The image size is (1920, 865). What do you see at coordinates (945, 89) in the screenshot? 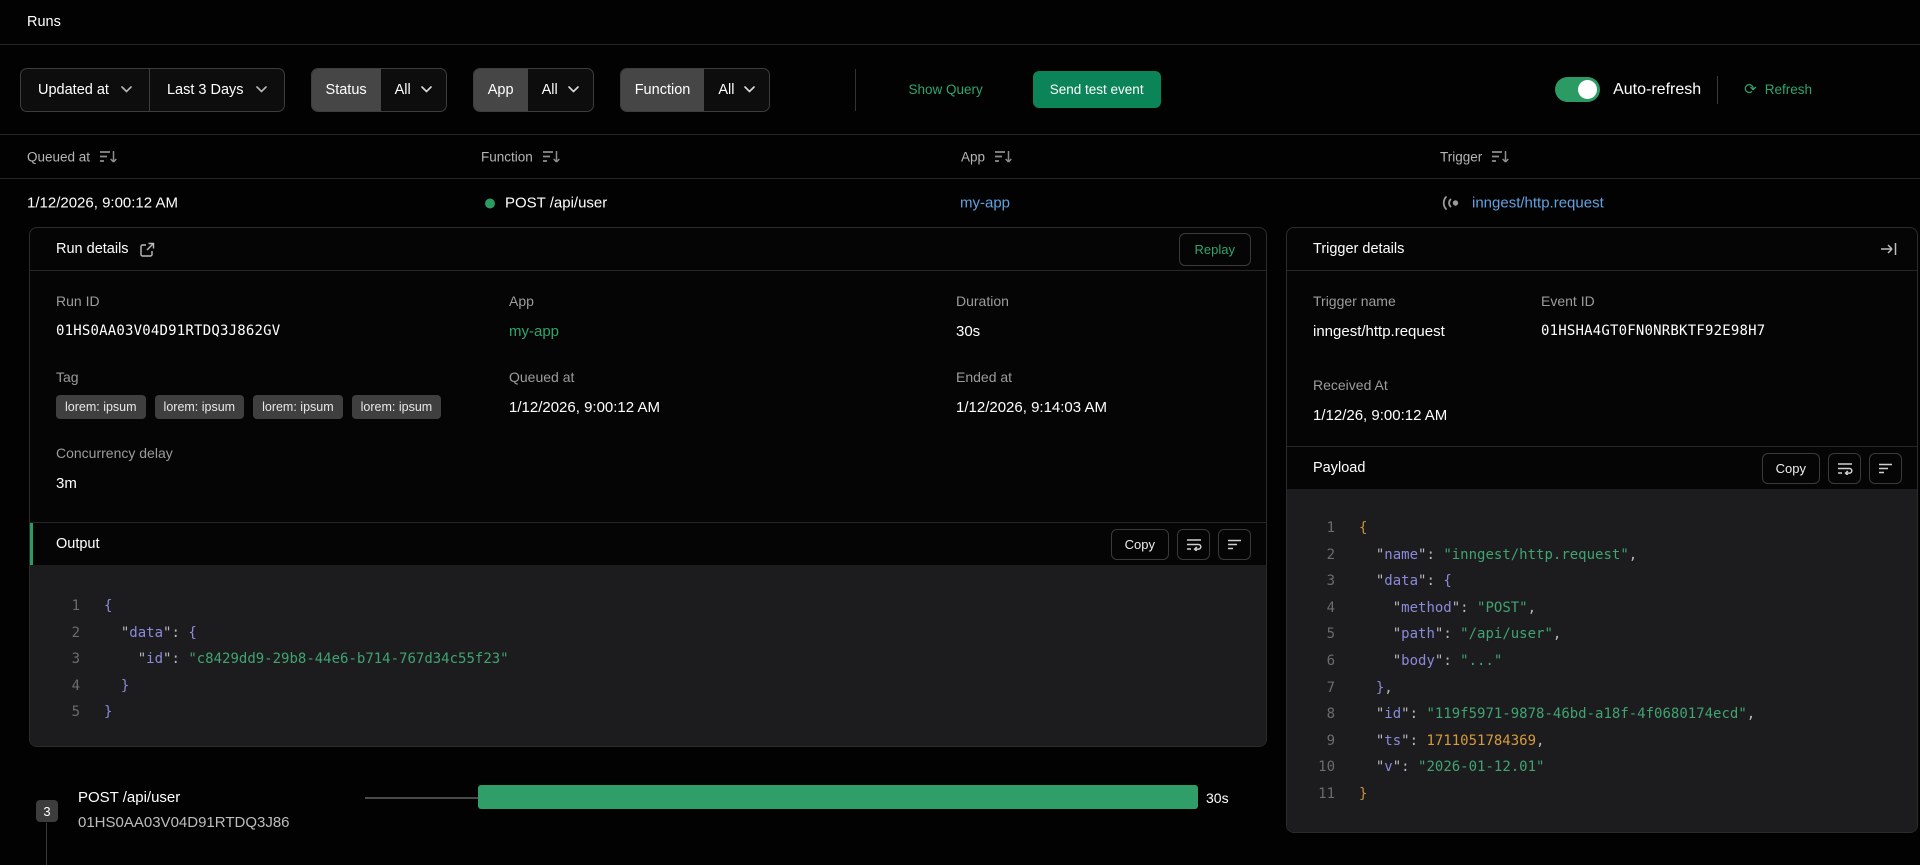
I see `show-query-button: Show Query` at bounding box center [945, 89].